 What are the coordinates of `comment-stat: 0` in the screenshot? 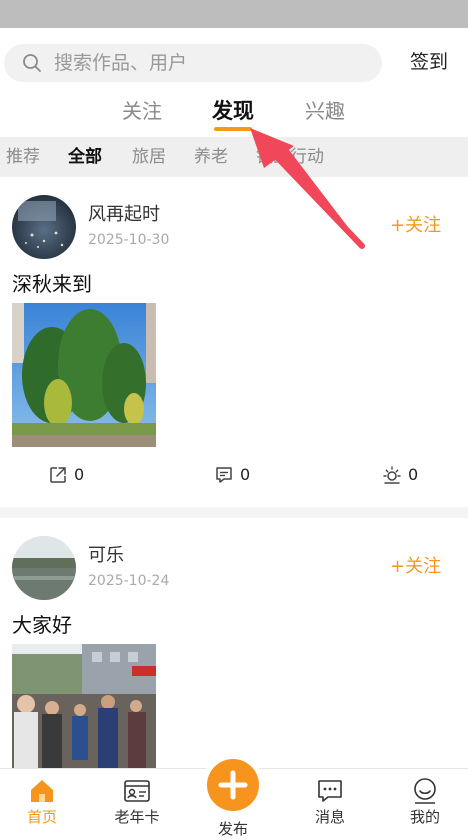 It's located at (232, 475).